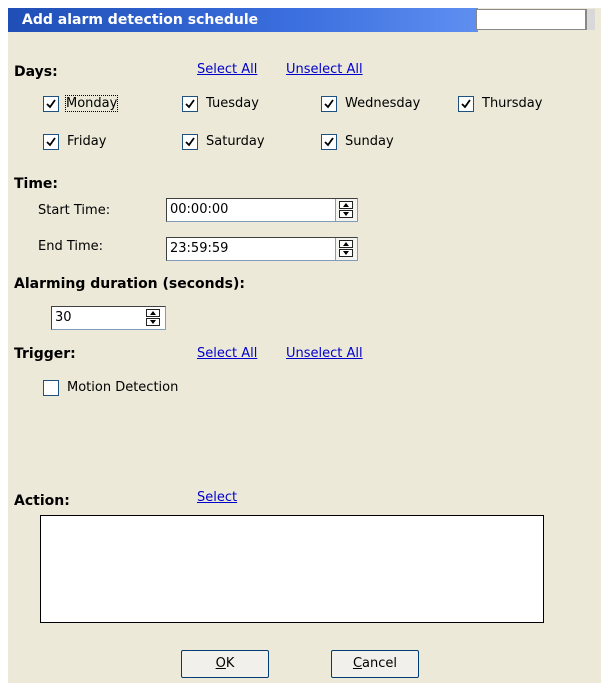  Describe the element at coordinates (45, 354) in the screenshot. I see `trigger-label: Trigger:` at that location.